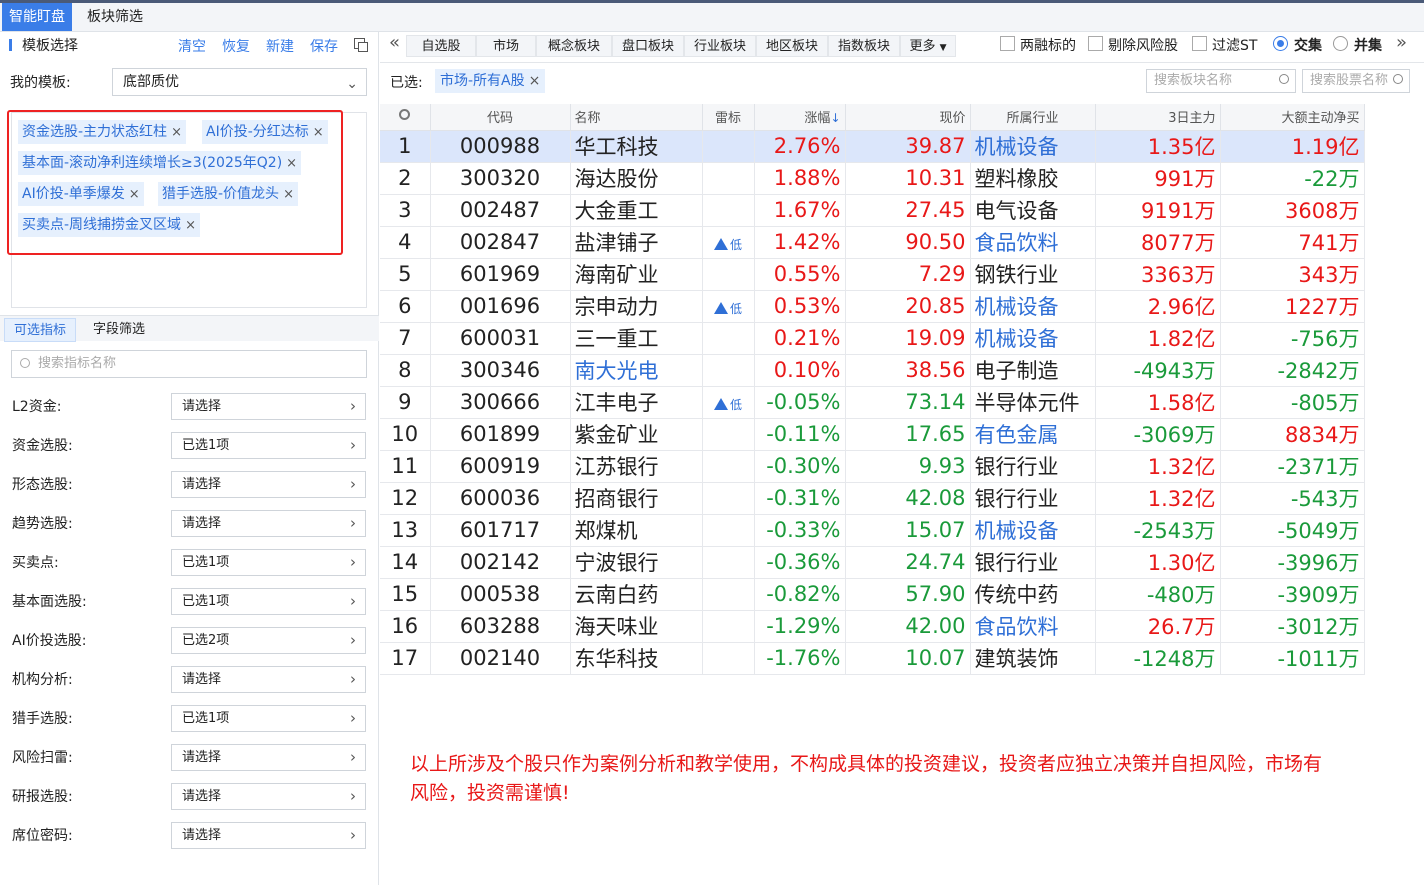 The height and width of the screenshot is (885, 1424). Describe the element at coordinates (1292, 117) in the screenshot. I see `col-big-net: 大额主动净买` at that location.